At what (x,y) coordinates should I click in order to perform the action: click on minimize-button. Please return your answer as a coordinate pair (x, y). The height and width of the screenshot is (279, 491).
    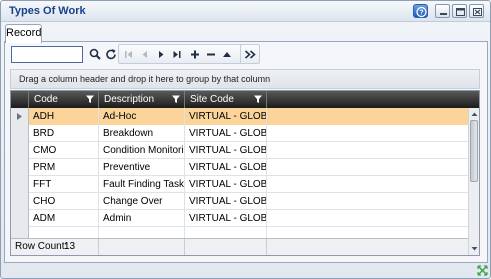
    Looking at the image, I should click on (442, 11).